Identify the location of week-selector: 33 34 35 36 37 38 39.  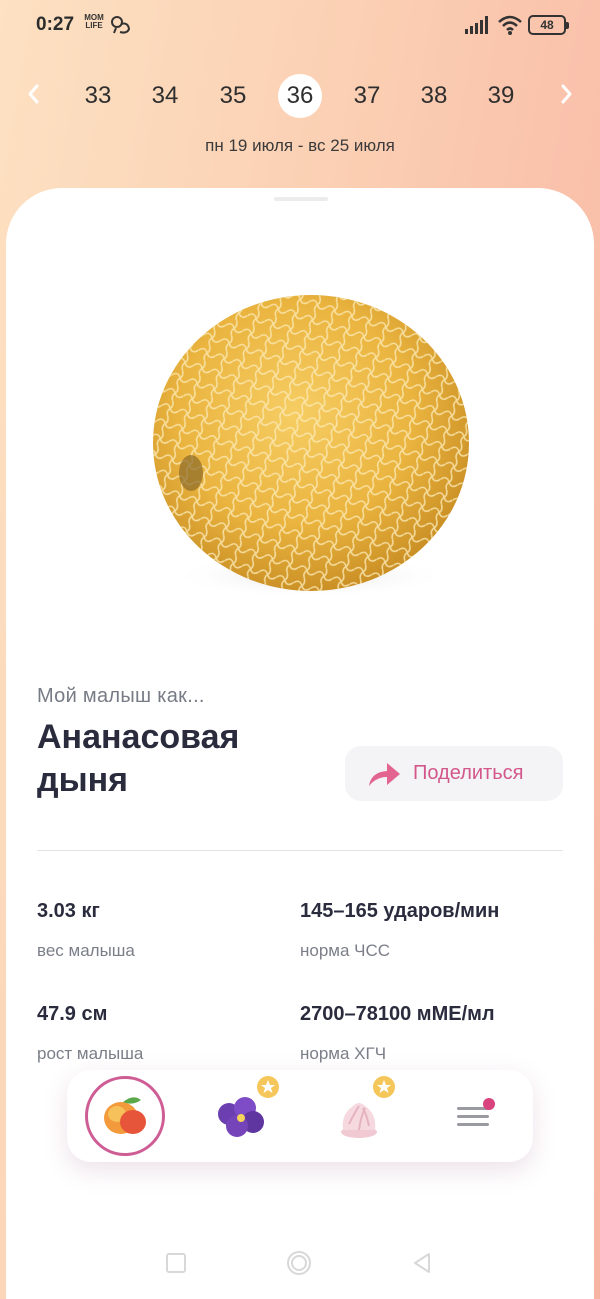
(300, 96).